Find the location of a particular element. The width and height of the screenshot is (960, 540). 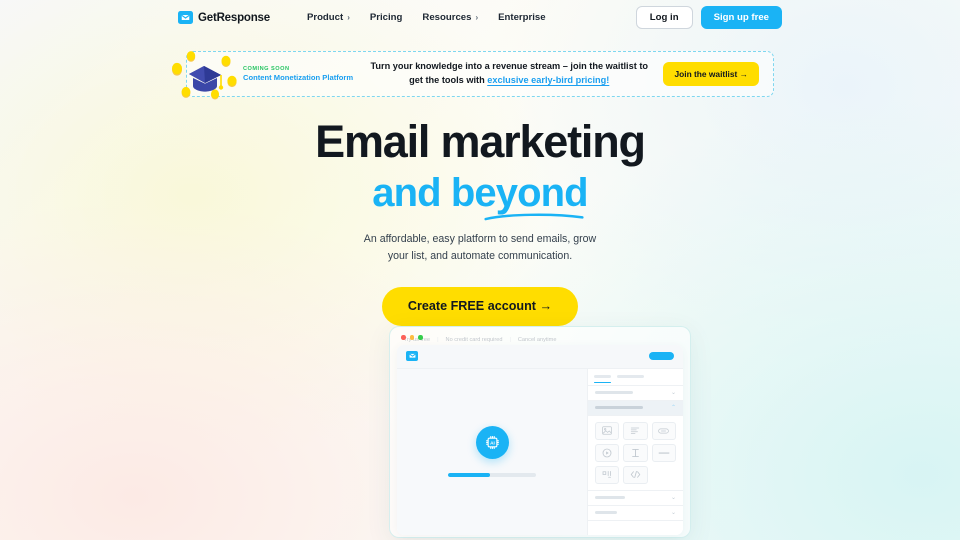

nav-item-product: Product › is located at coordinates (328, 17).